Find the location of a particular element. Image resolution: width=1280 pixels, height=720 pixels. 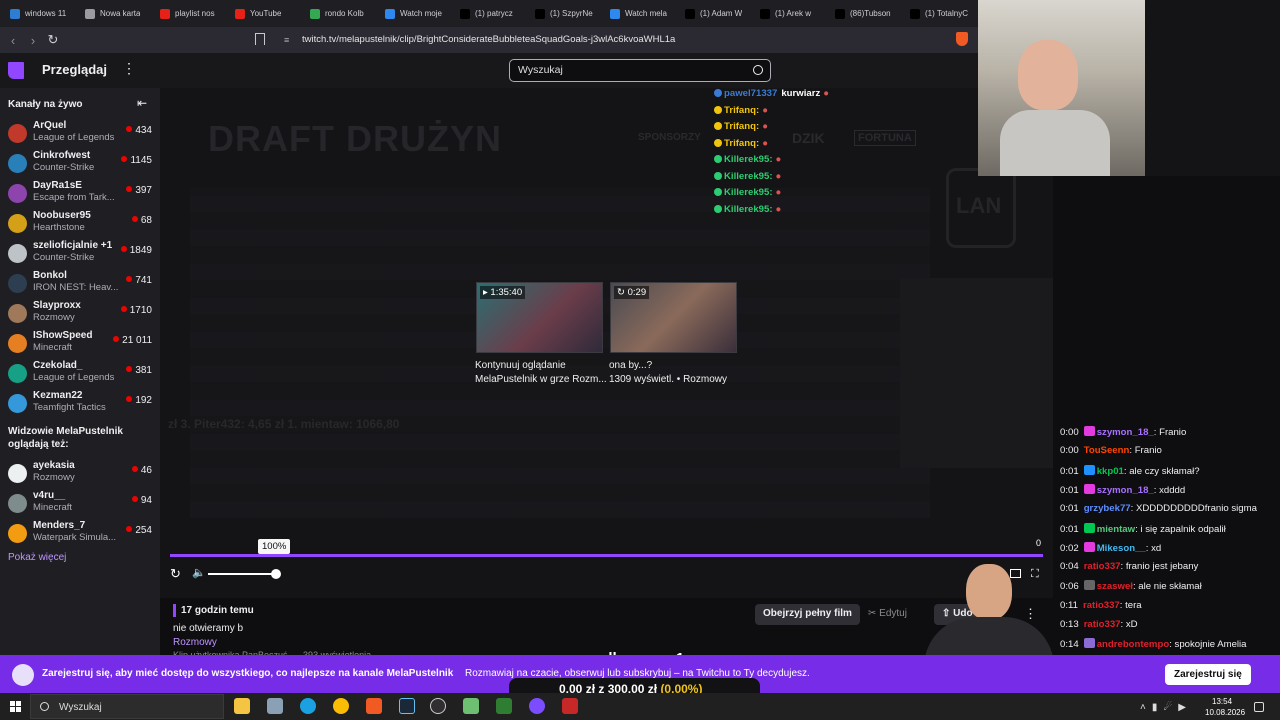

browser-tab: (86)Tubson is located at coordinates (866, 14).